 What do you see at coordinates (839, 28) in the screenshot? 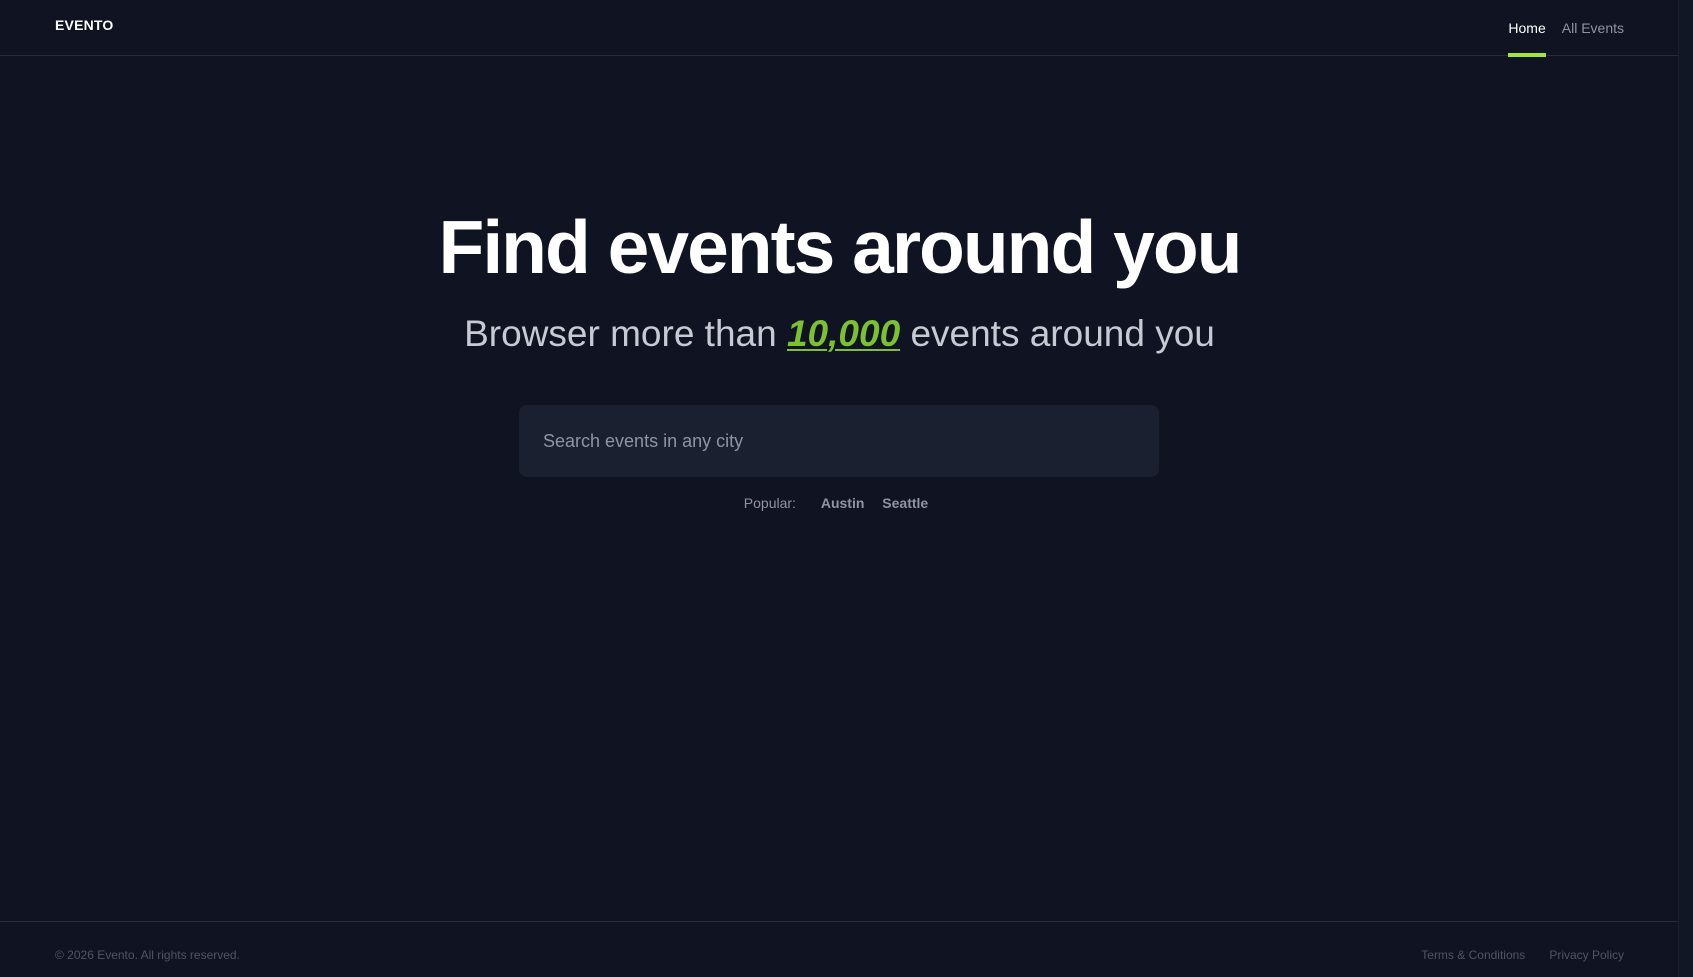
I see `site-header: EVENTO Home All Events` at bounding box center [839, 28].